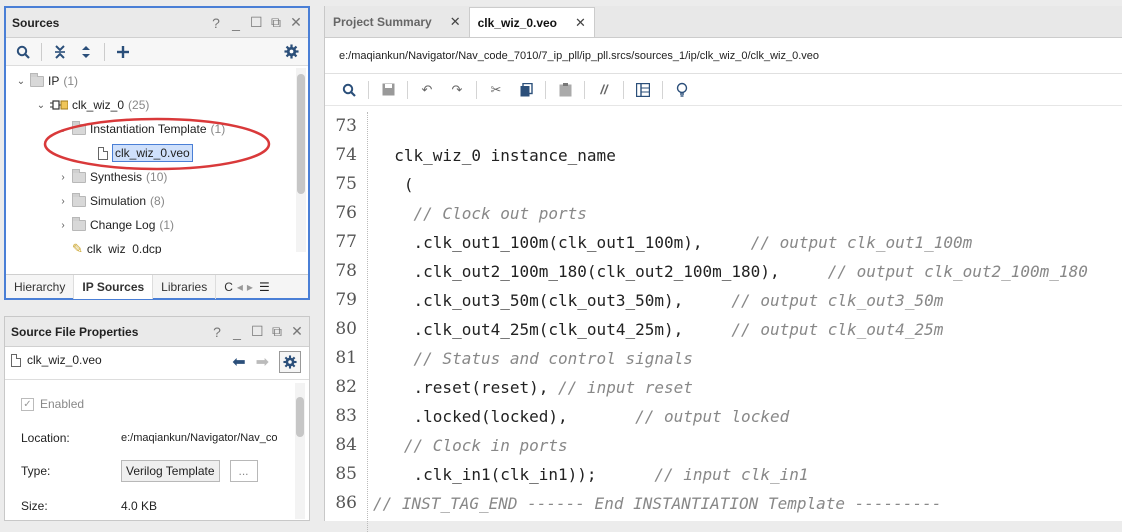  I want to click on sources-tab-bar: Hierarchy IP Sources Libraries C ◂ ▸ ☰, so click(157, 286).